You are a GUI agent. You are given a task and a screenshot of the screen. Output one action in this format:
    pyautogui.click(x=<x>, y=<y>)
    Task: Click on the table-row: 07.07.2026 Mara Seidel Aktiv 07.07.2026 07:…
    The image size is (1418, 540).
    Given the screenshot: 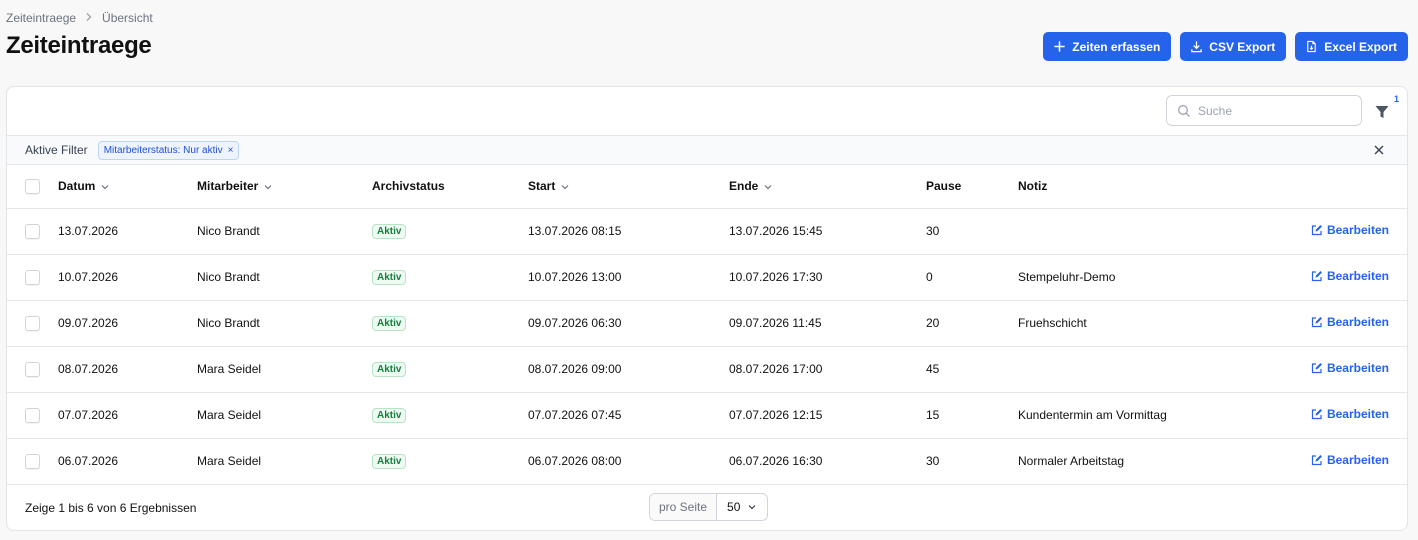 What is the action you would take?
    pyautogui.click(x=707, y=415)
    